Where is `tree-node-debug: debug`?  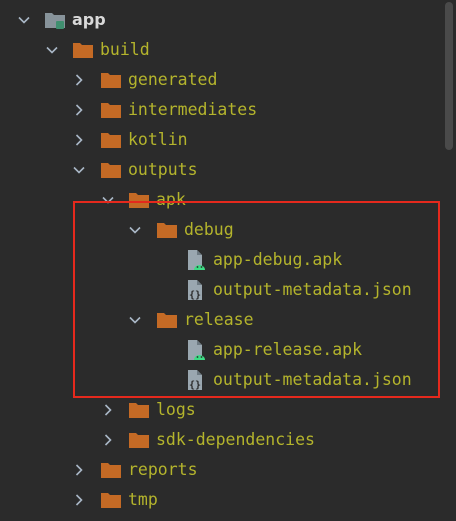
tree-node-debug: debug is located at coordinates (228, 230).